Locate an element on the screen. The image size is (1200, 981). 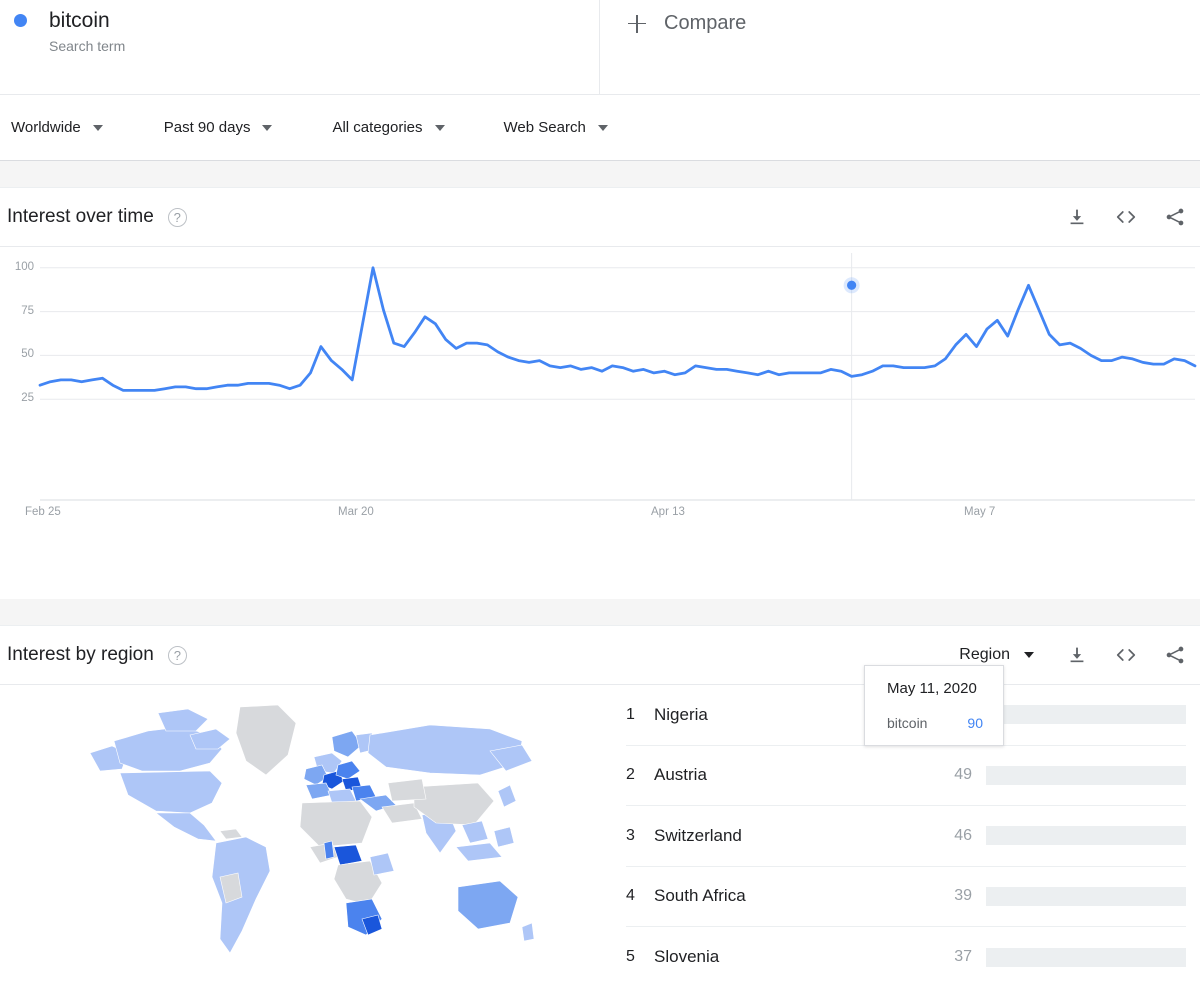
table-row: 3 Switzerland 46 is located at coordinates (906, 836).